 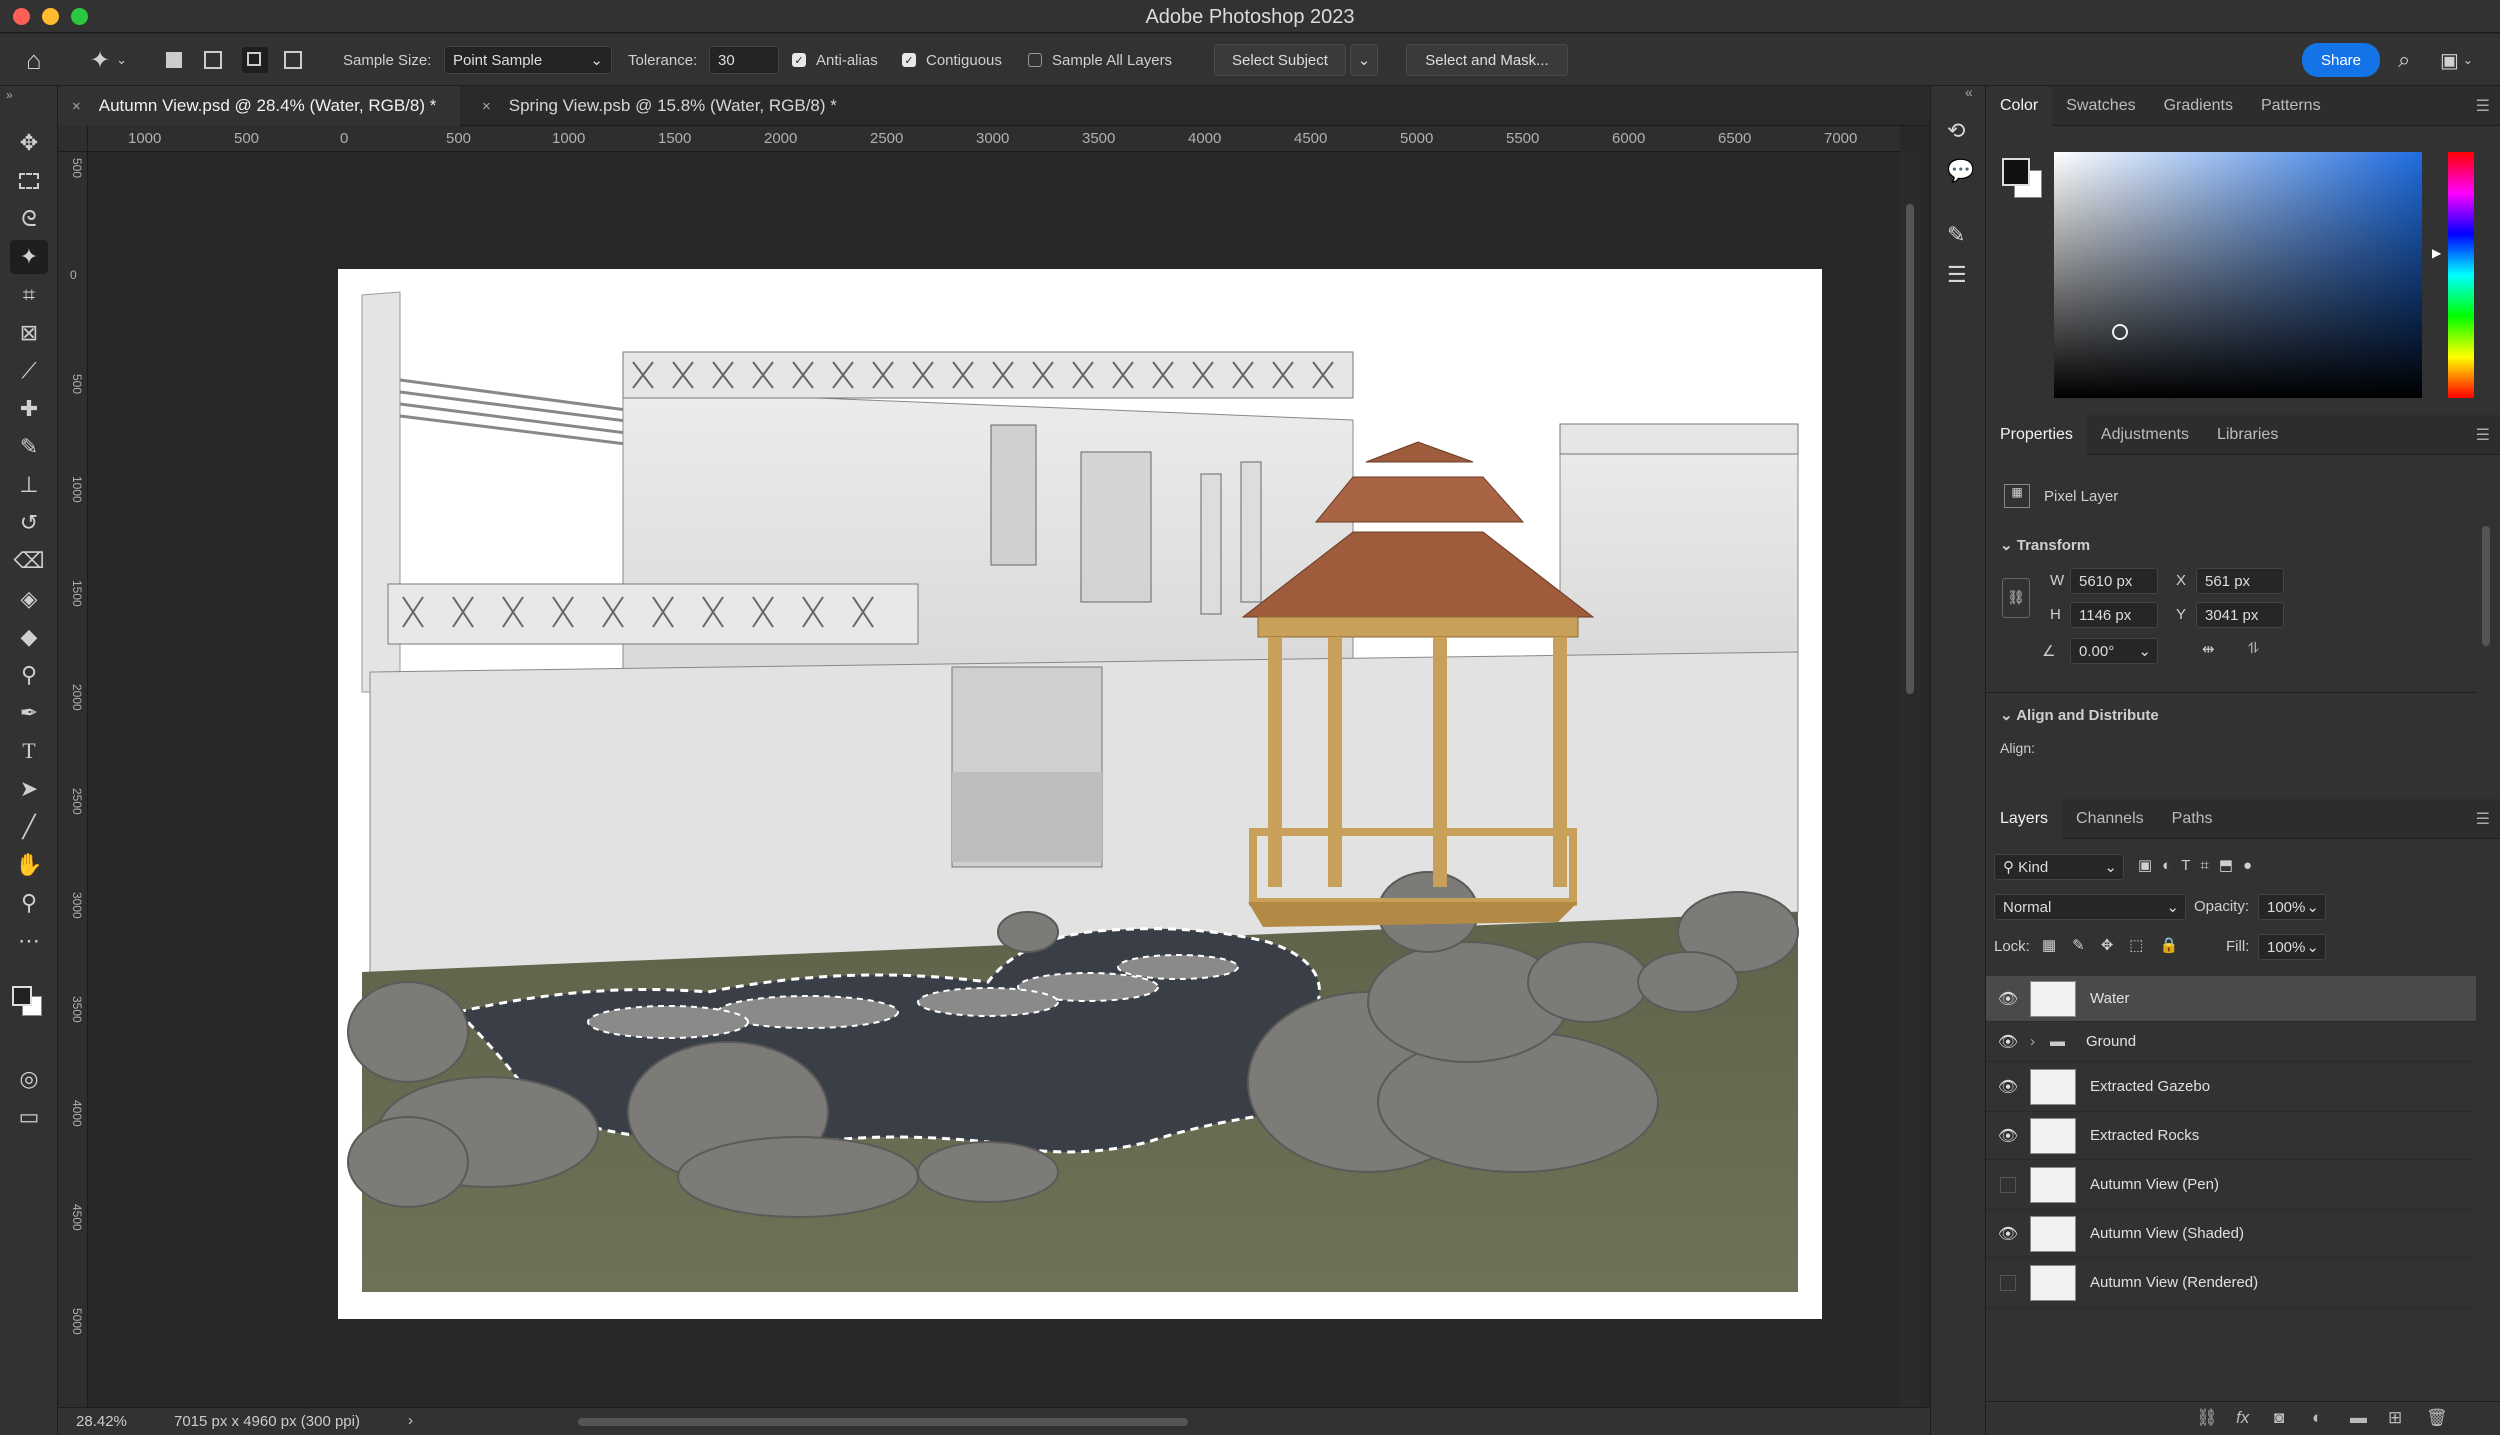 I want to click on blend-mode-select: Normal ⌄, so click(x=2090, y=907).